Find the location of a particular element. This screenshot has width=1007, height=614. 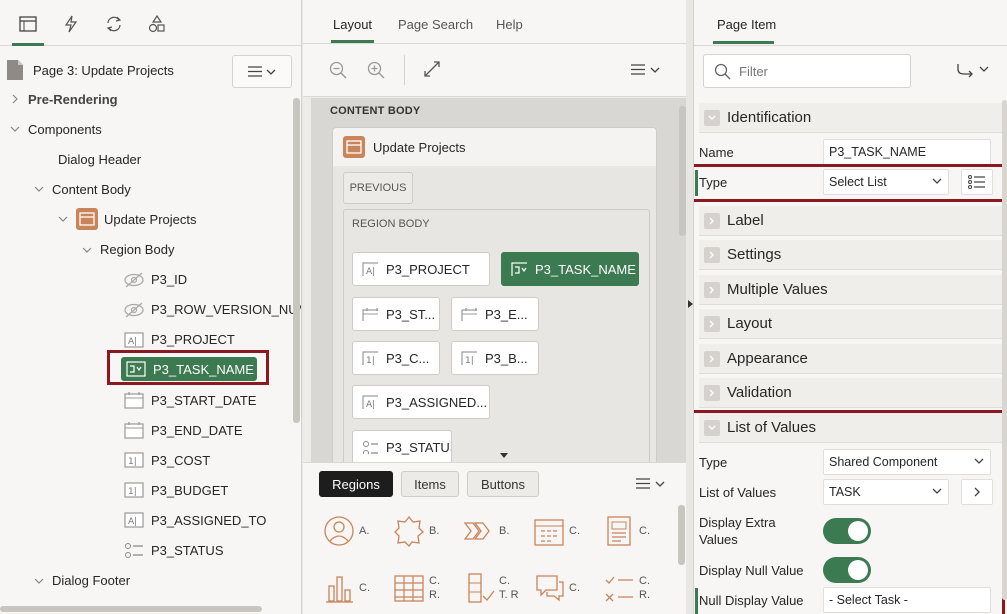

gallery-label: B. is located at coordinates (504, 531).